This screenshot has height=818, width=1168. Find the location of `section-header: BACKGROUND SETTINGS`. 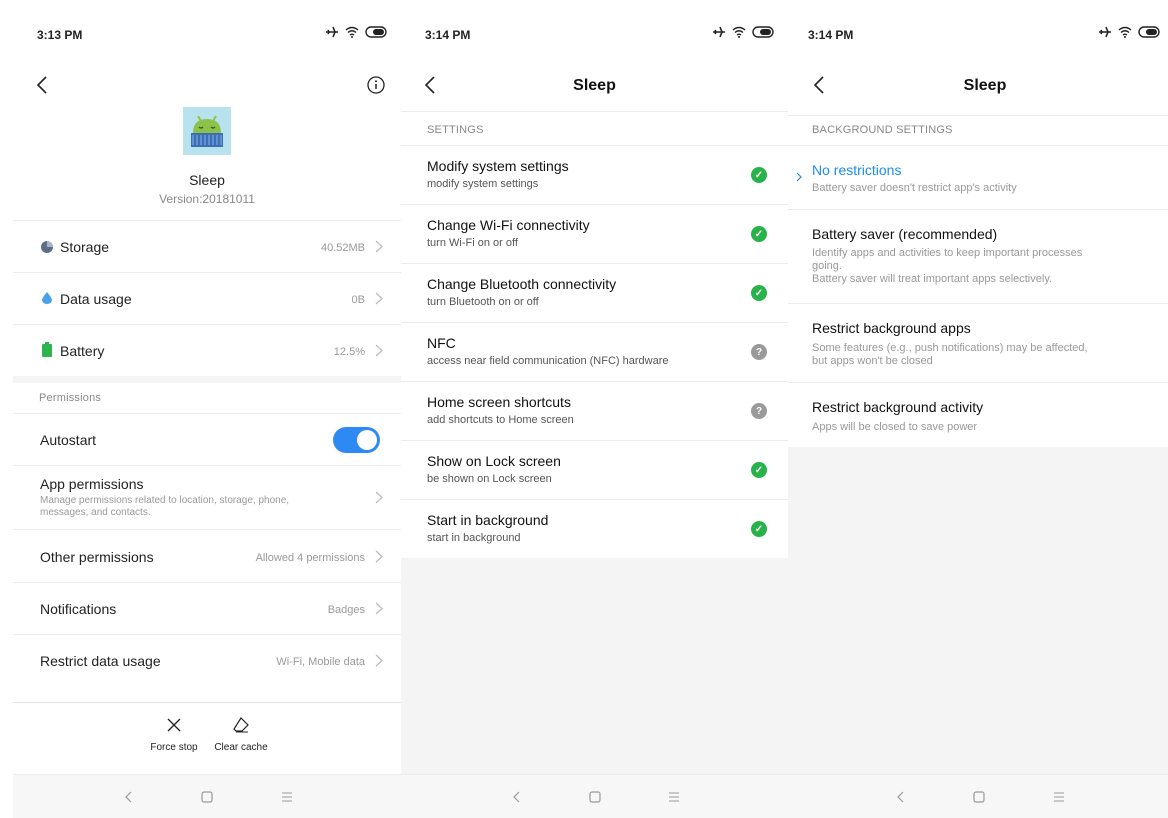

section-header: BACKGROUND SETTINGS is located at coordinates (882, 130).